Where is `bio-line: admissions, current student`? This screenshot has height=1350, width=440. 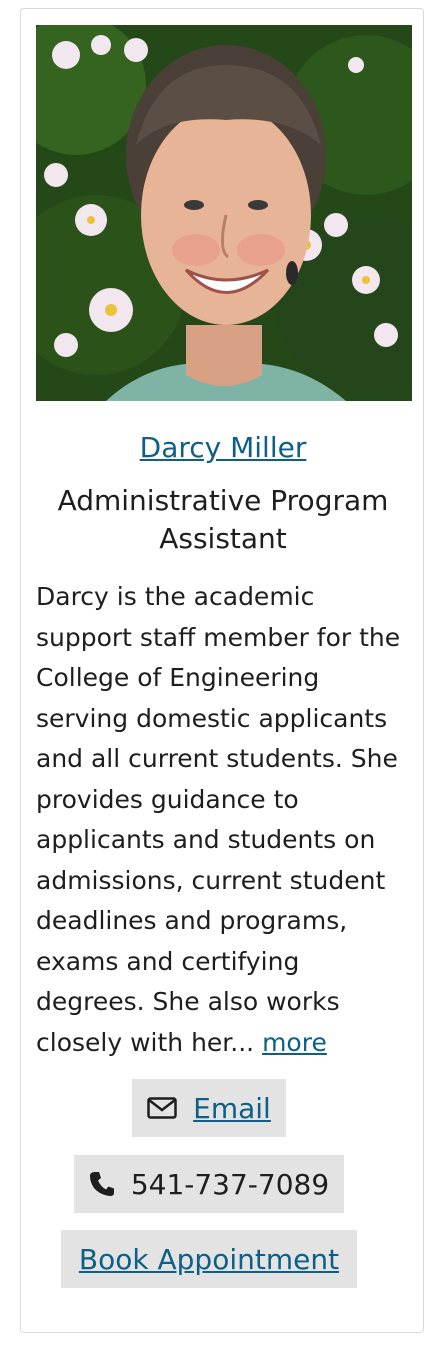
bio-line: admissions, current student is located at coordinates (211, 880).